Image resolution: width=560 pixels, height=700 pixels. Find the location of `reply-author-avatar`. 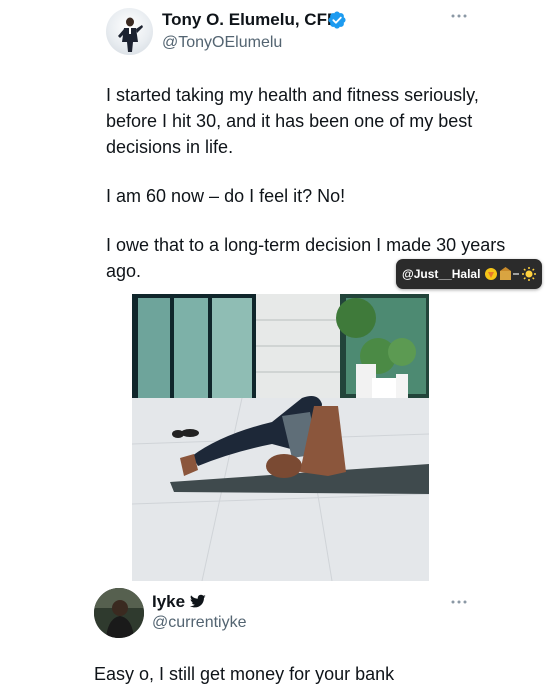

reply-author-avatar is located at coordinates (119, 613).